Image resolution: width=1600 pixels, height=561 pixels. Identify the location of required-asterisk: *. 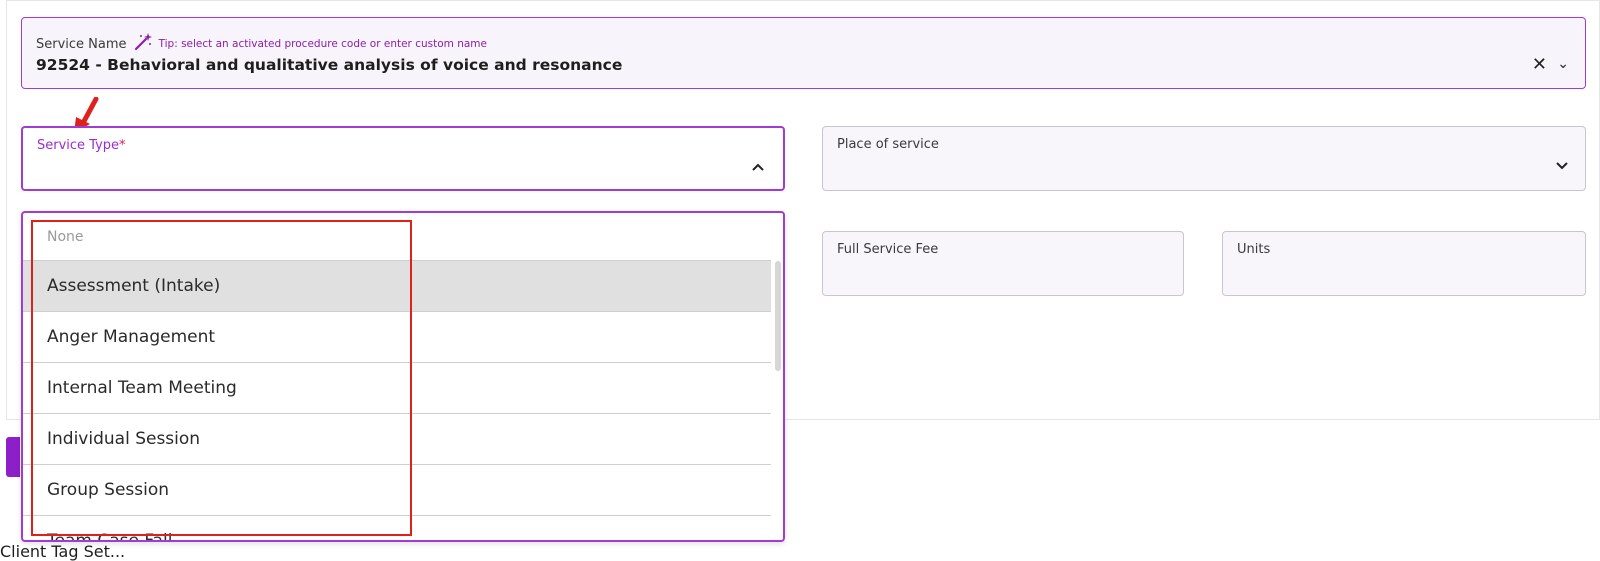
(122, 145).